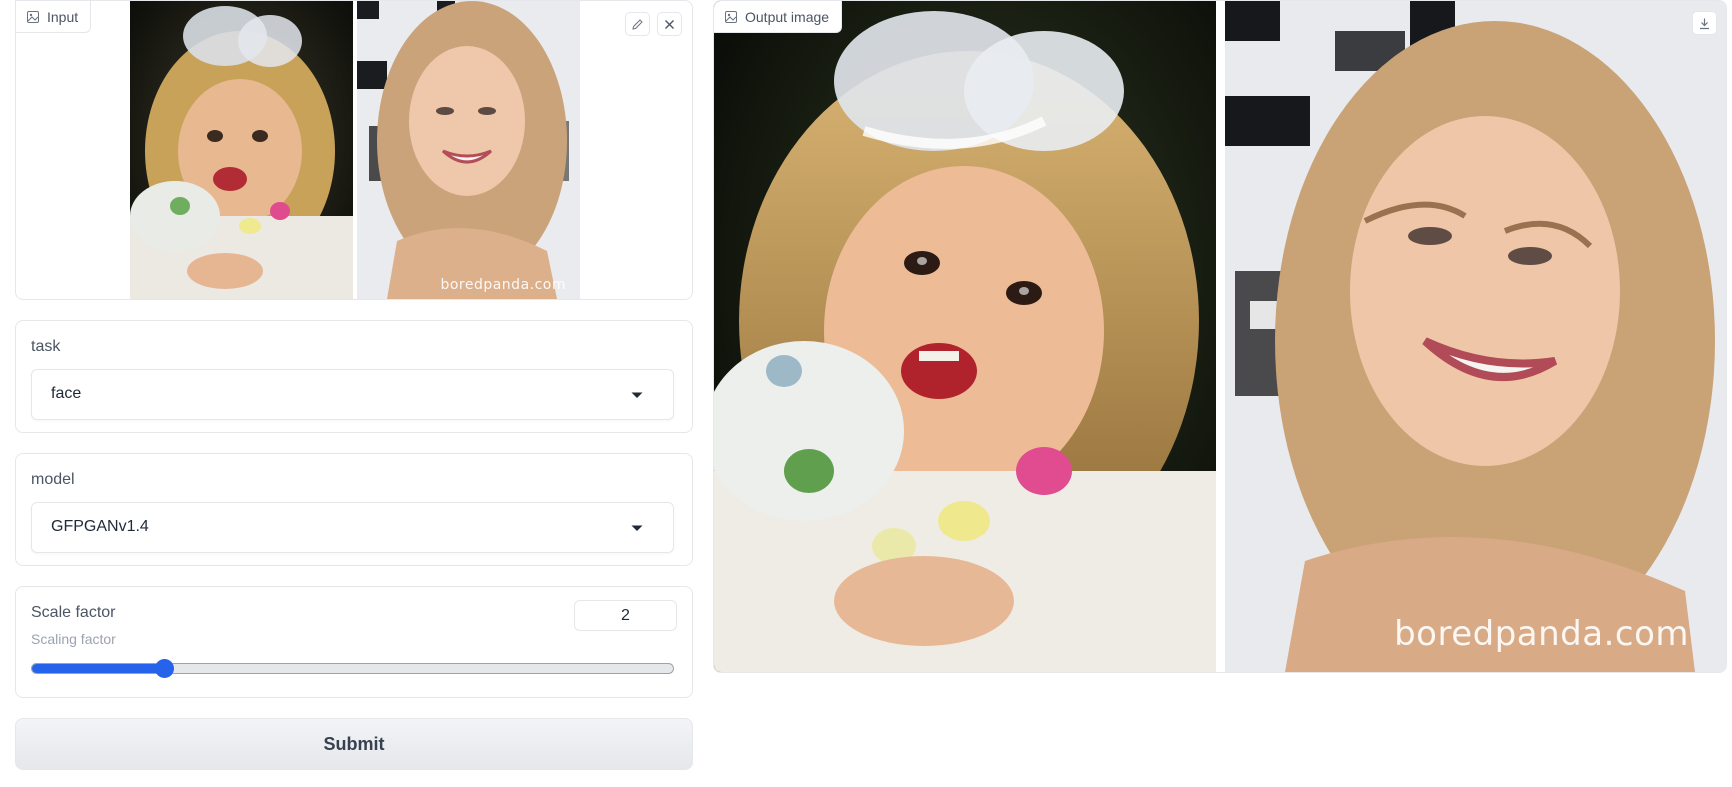 The height and width of the screenshot is (787, 1732). What do you see at coordinates (503, 285) in the screenshot?
I see `input-watermark: boredpanda.com` at bounding box center [503, 285].